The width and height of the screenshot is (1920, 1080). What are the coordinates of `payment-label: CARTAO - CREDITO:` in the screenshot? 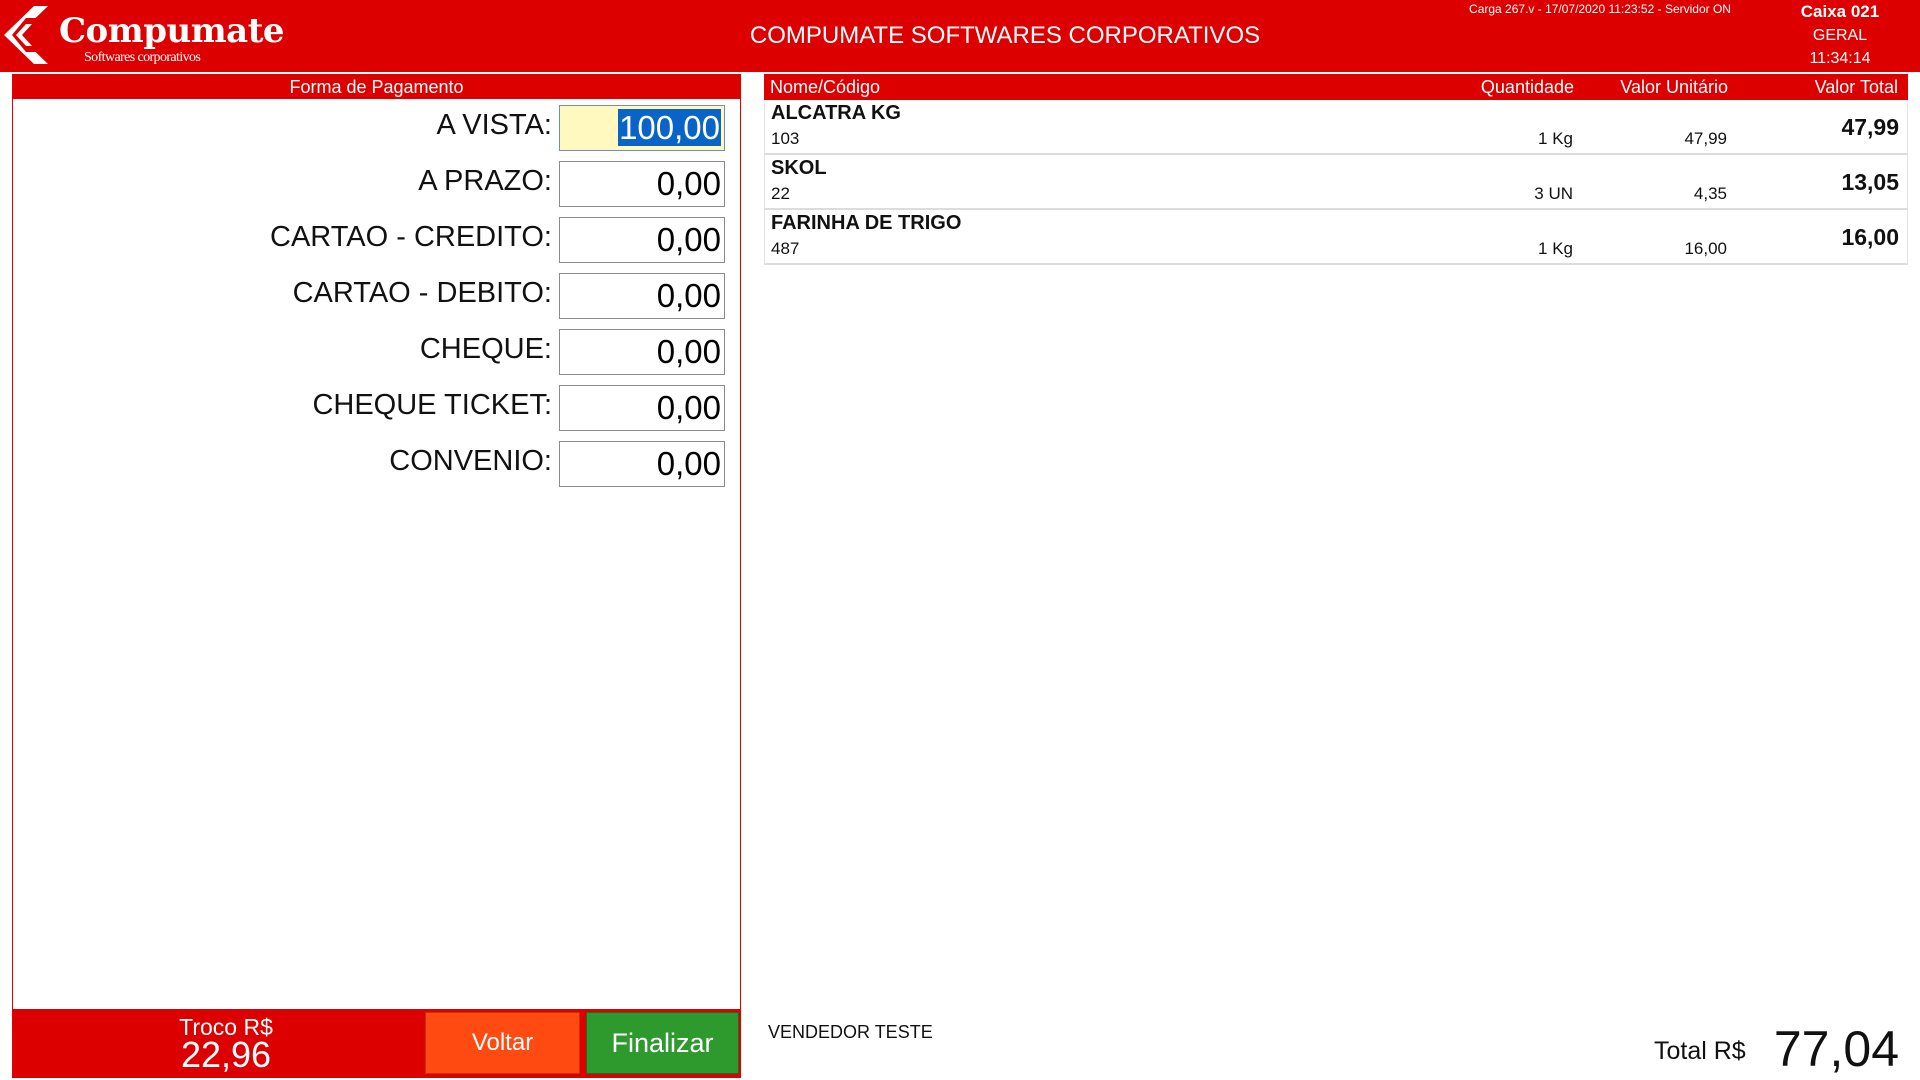 It's located at (411, 237).